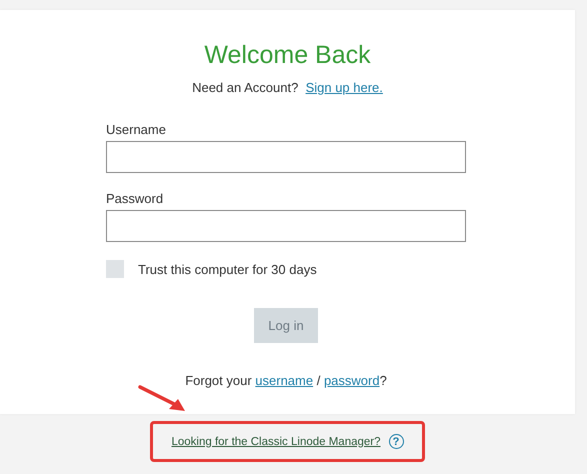 This screenshot has width=587, height=474. Describe the element at coordinates (344, 87) in the screenshot. I see `signup-link: Sign up here.` at that location.